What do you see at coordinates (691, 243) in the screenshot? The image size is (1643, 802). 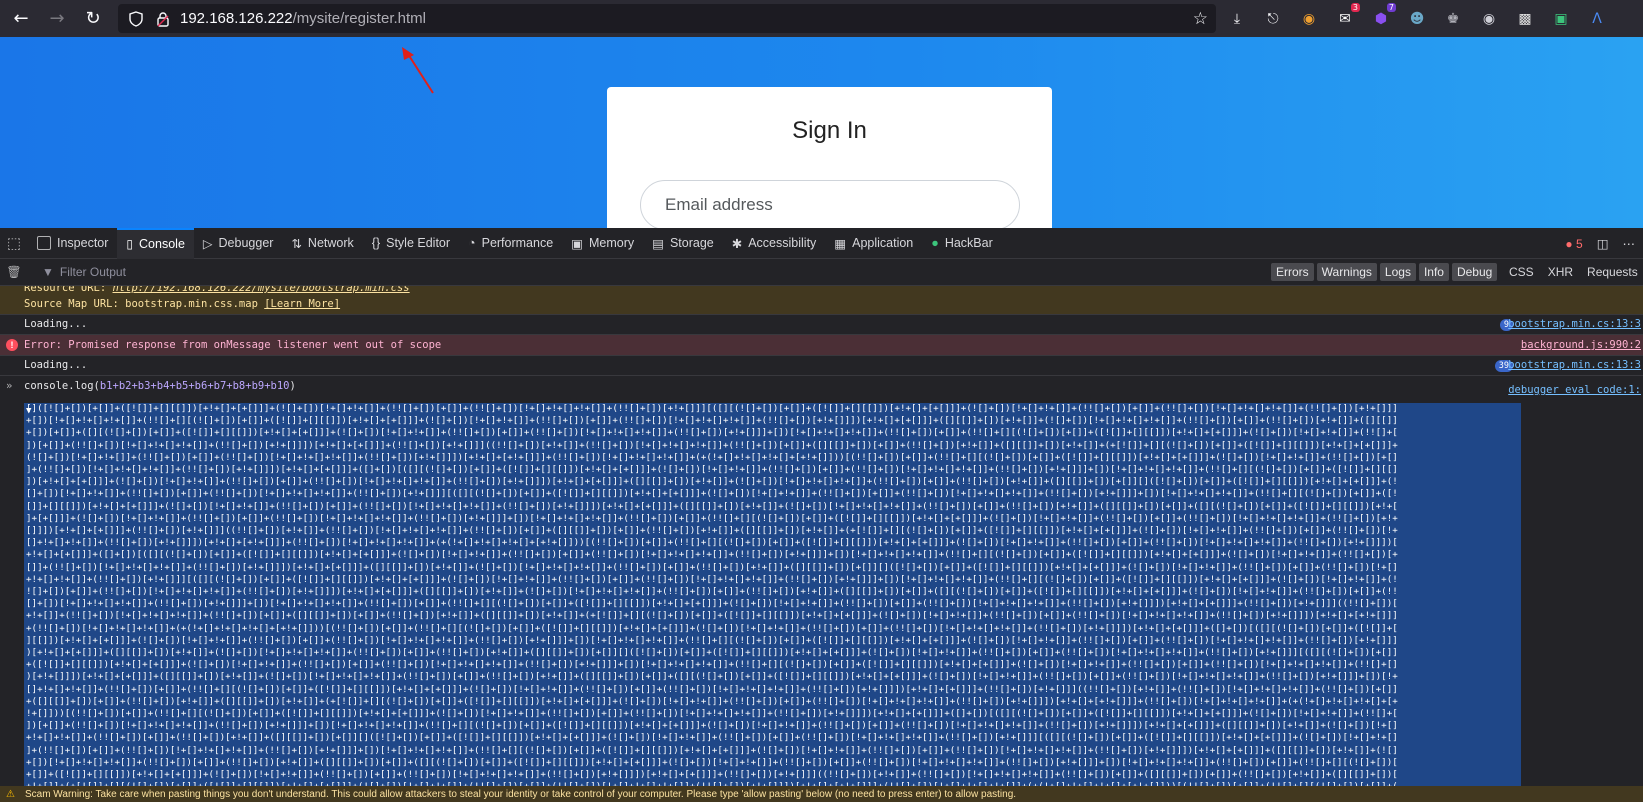 I see `tab-label: Storage` at bounding box center [691, 243].